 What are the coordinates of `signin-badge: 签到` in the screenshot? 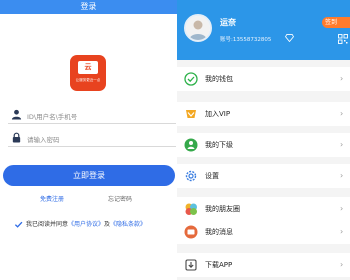 It's located at (336, 22).